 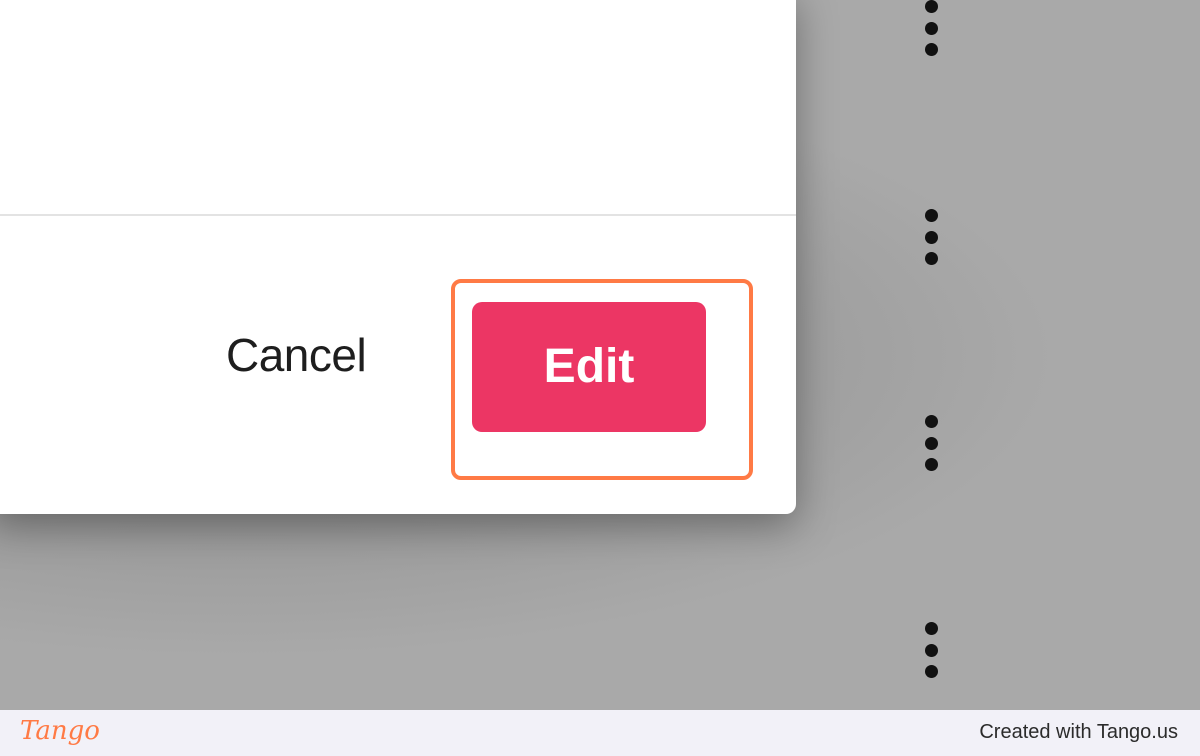 What do you see at coordinates (589, 367) in the screenshot?
I see `edit-button: Edit` at bounding box center [589, 367].